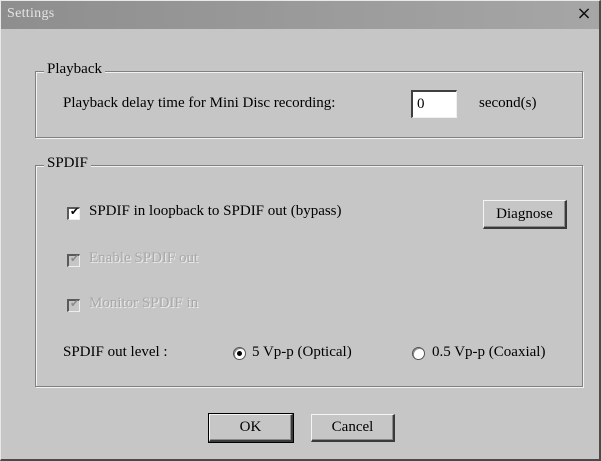  I want to click on radio-selected-dot, so click(239, 353).